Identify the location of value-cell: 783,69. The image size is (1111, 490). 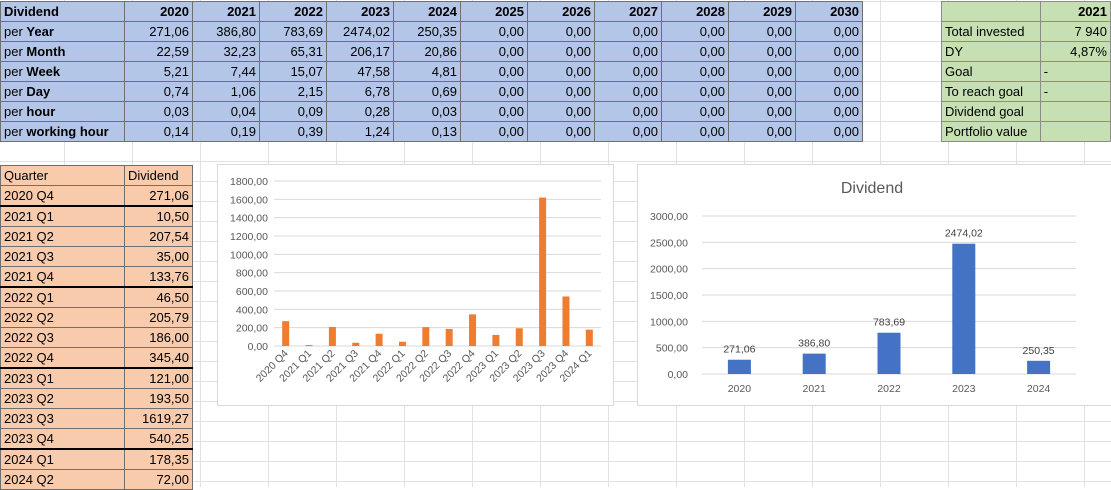
(293, 31).